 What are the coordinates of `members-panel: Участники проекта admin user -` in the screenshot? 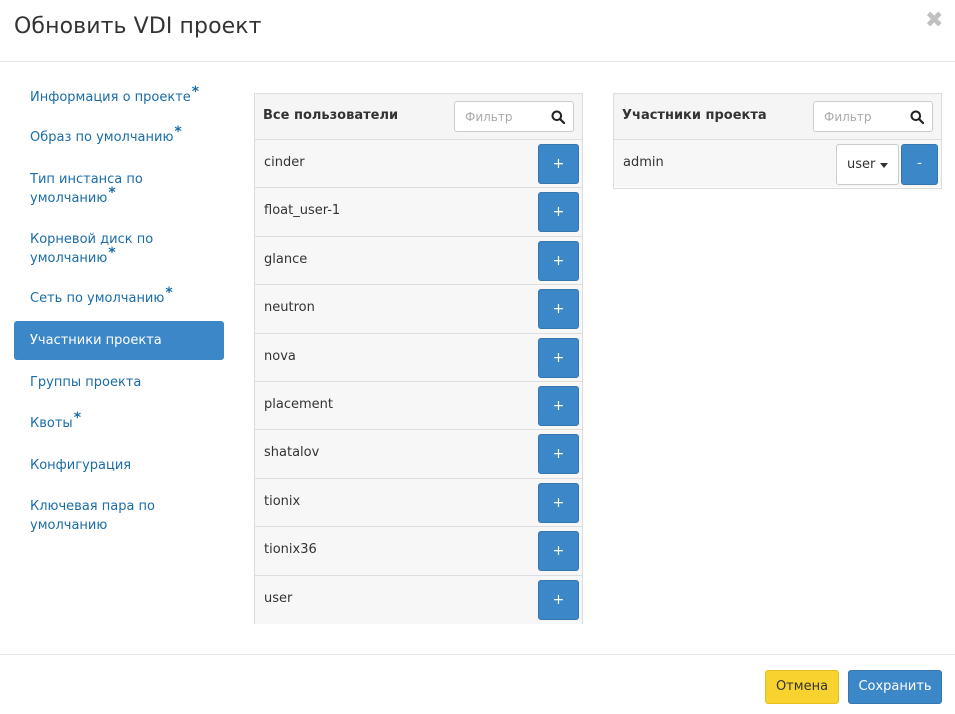 It's located at (777, 141).